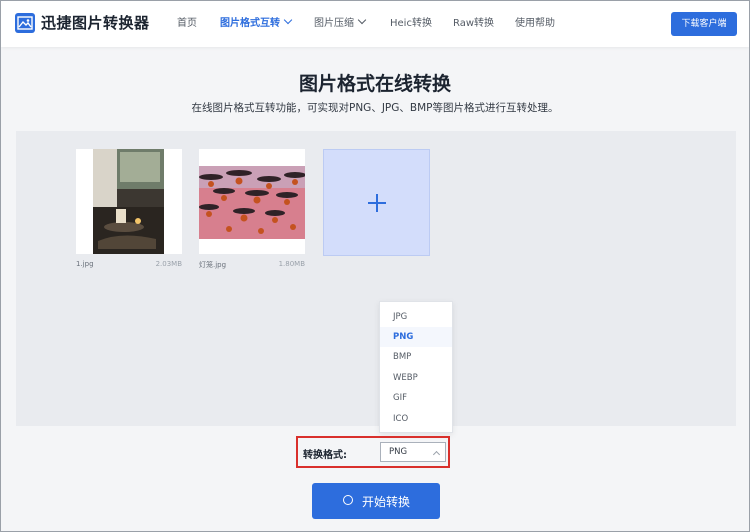 The height and width of the screenshot is (532, 750). What do you see at coordinates (340, 24) in the screenshot?
I see `nav-compress: 图片压缩` at bounding box center [340, 24].